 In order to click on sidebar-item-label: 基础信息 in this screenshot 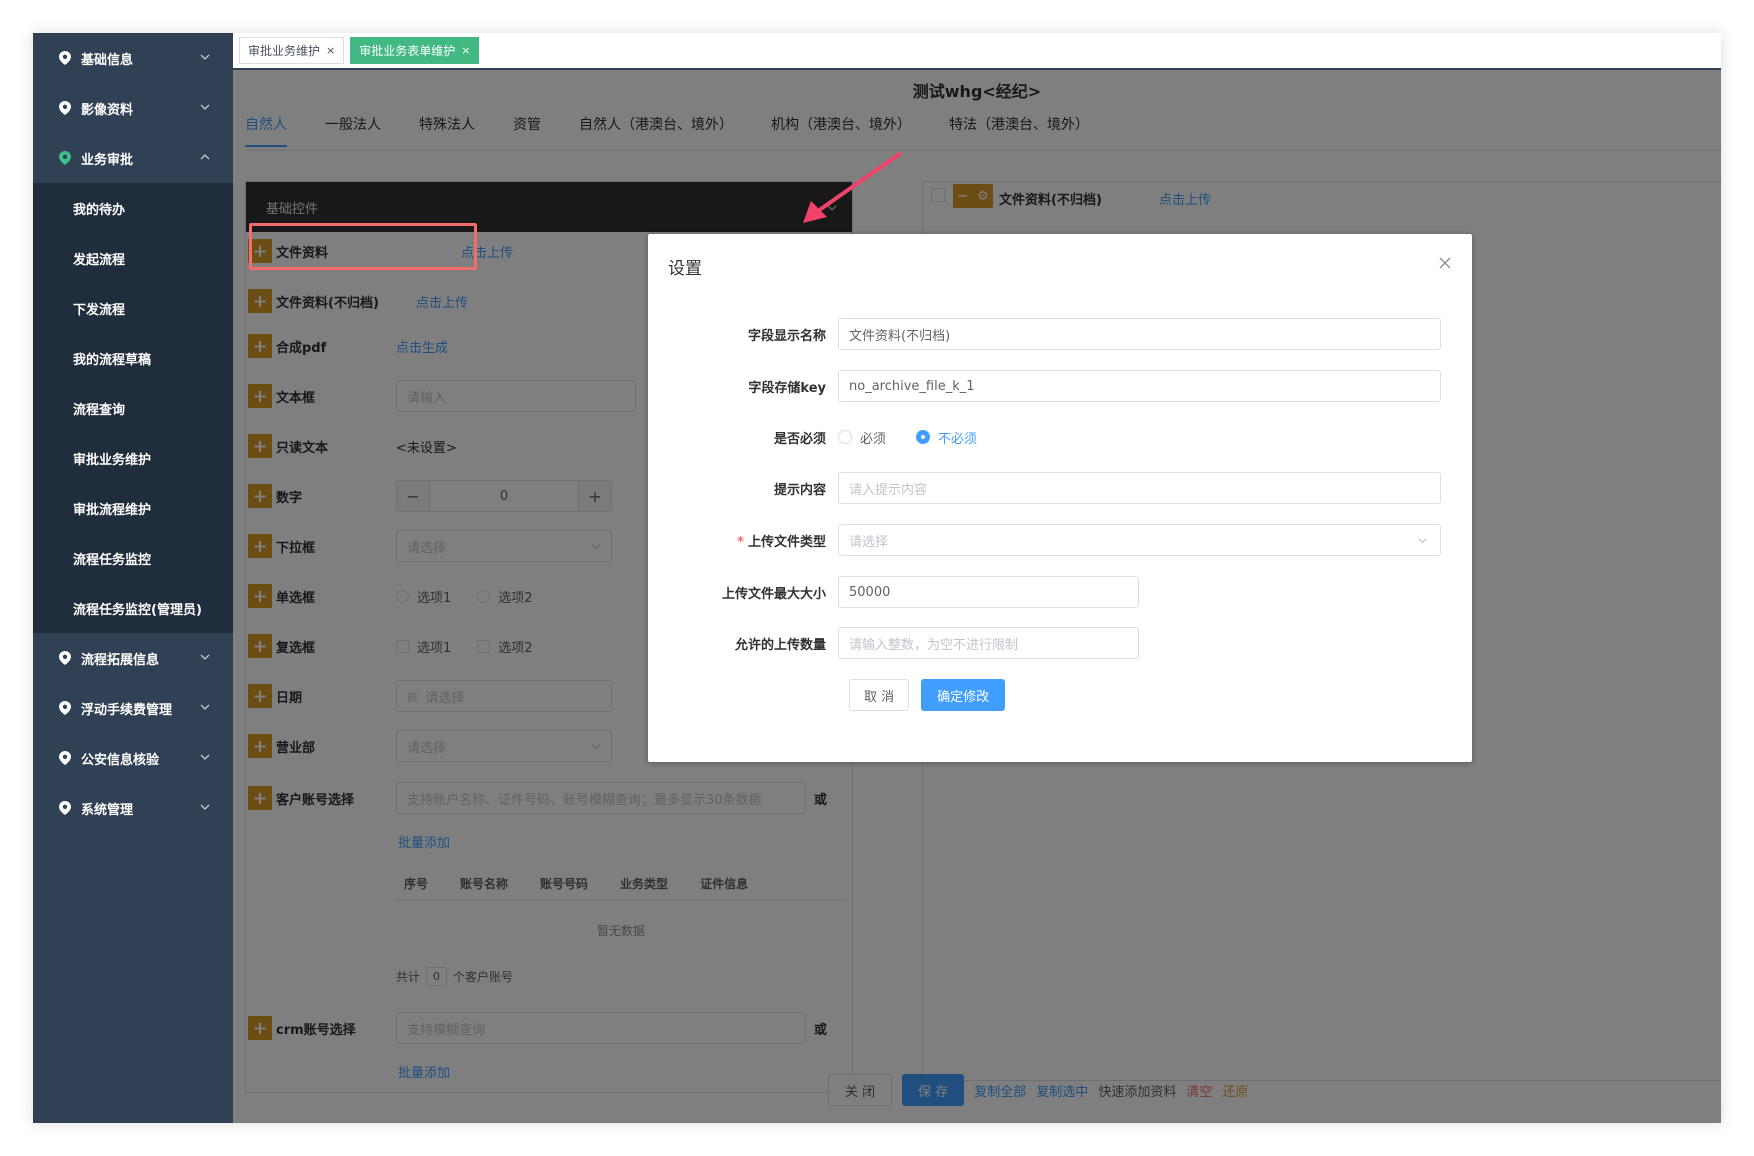, I will do `click(107, 60)`.